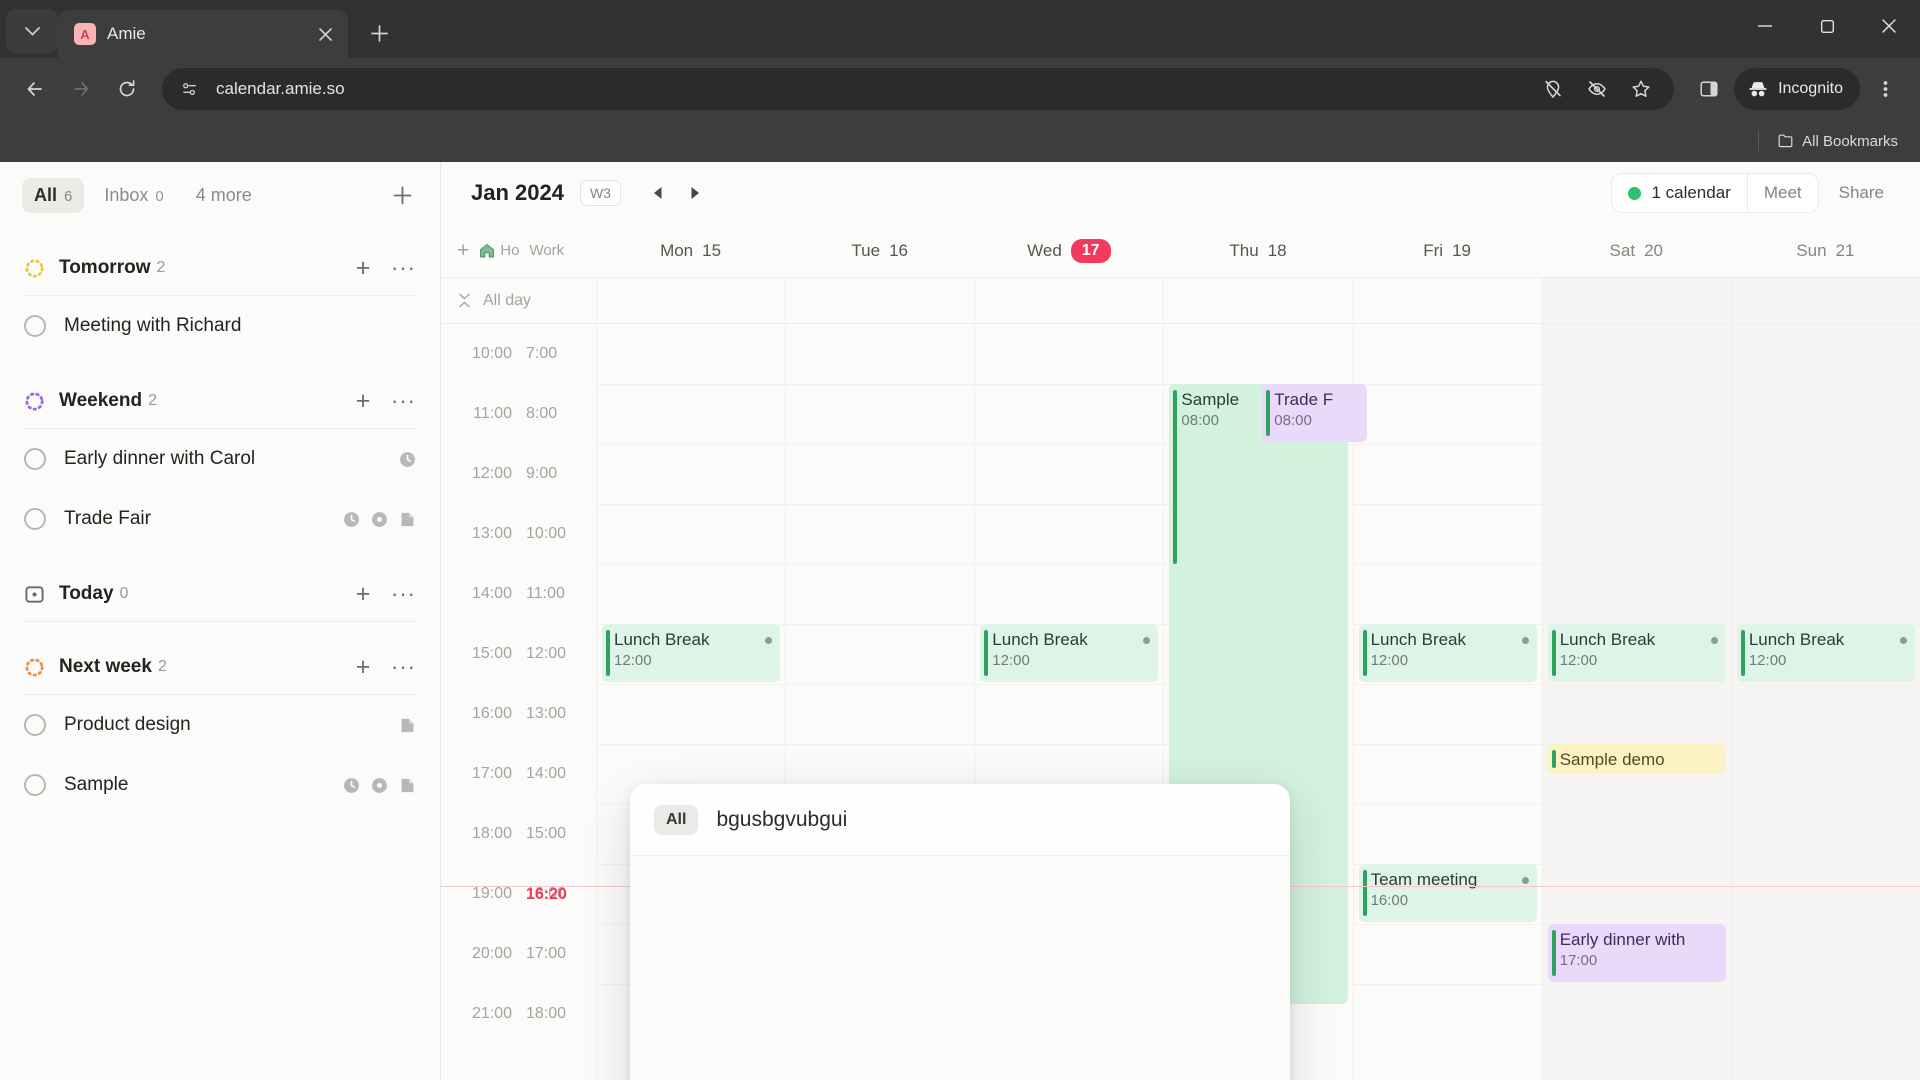  What do you see at coordinates (879, 251) in the screenshot?
I see `day-header-tue: Tue 16` at bounding box center [879, 251].